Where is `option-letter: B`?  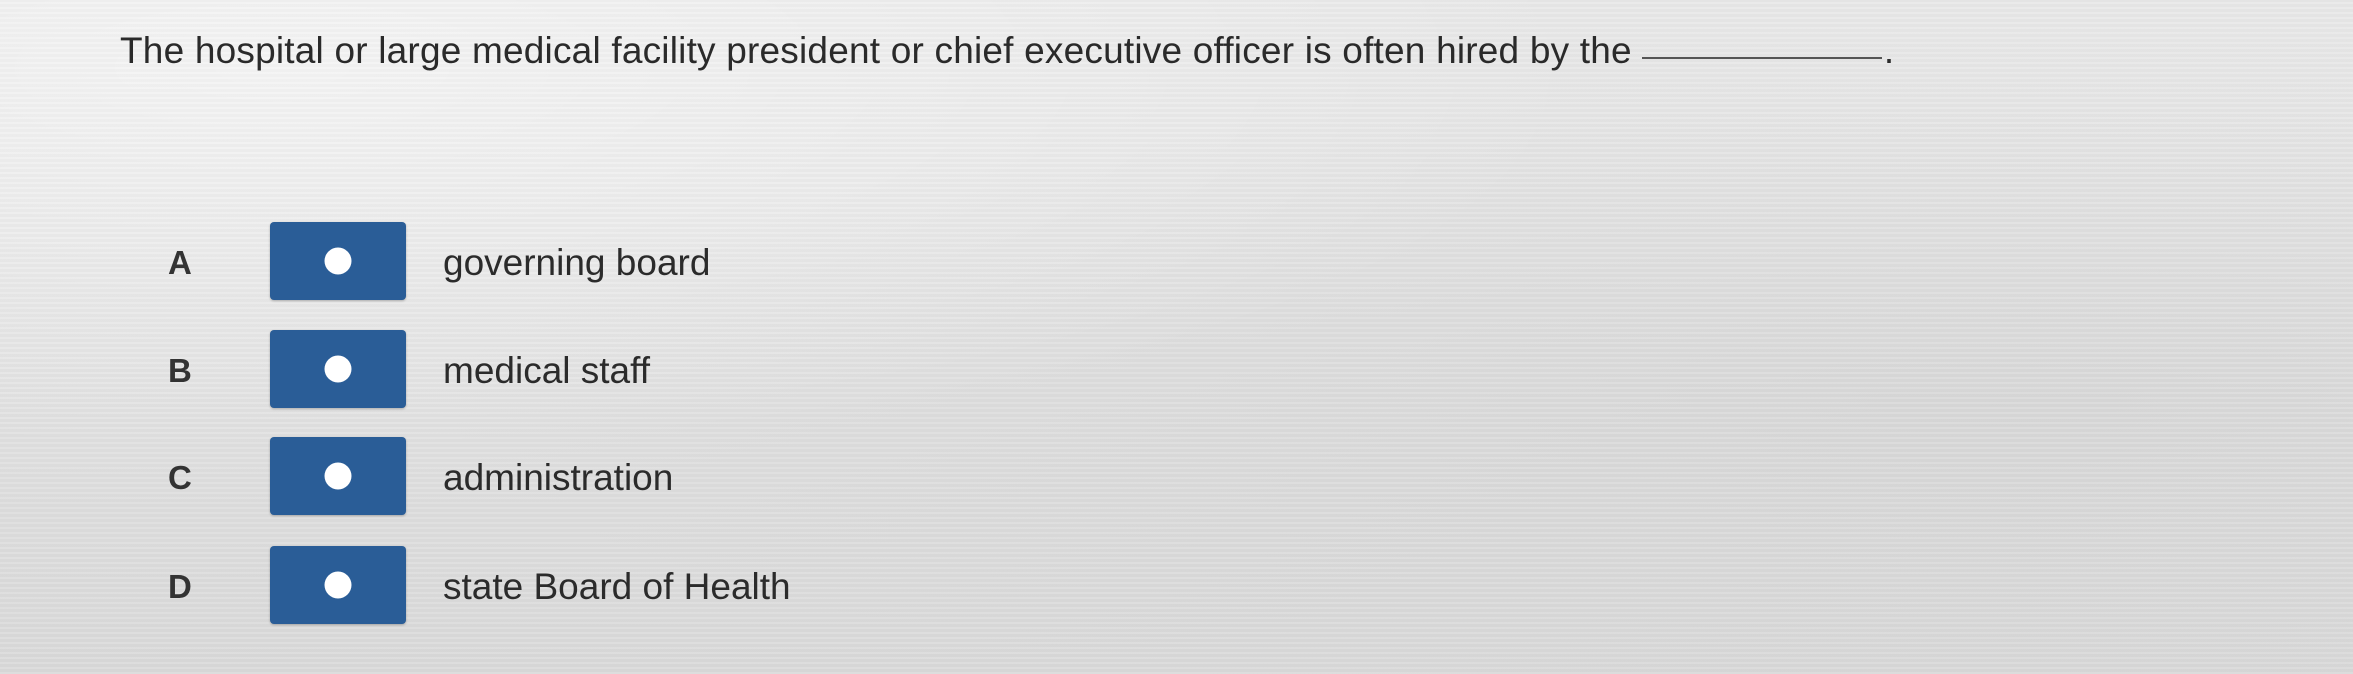
option-letter: B is located at coordinates (180, 370).